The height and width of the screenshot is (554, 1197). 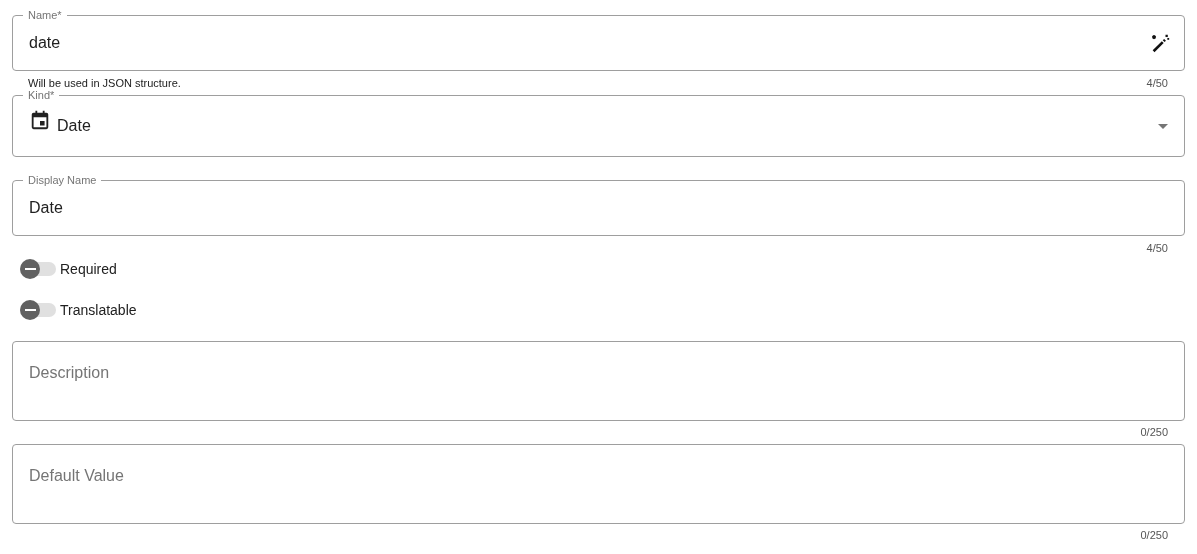 What do you see at coordinates (1160, 43) in the screenshot?
I see `magic-wand-icon` at bounding box center [1160, 43].